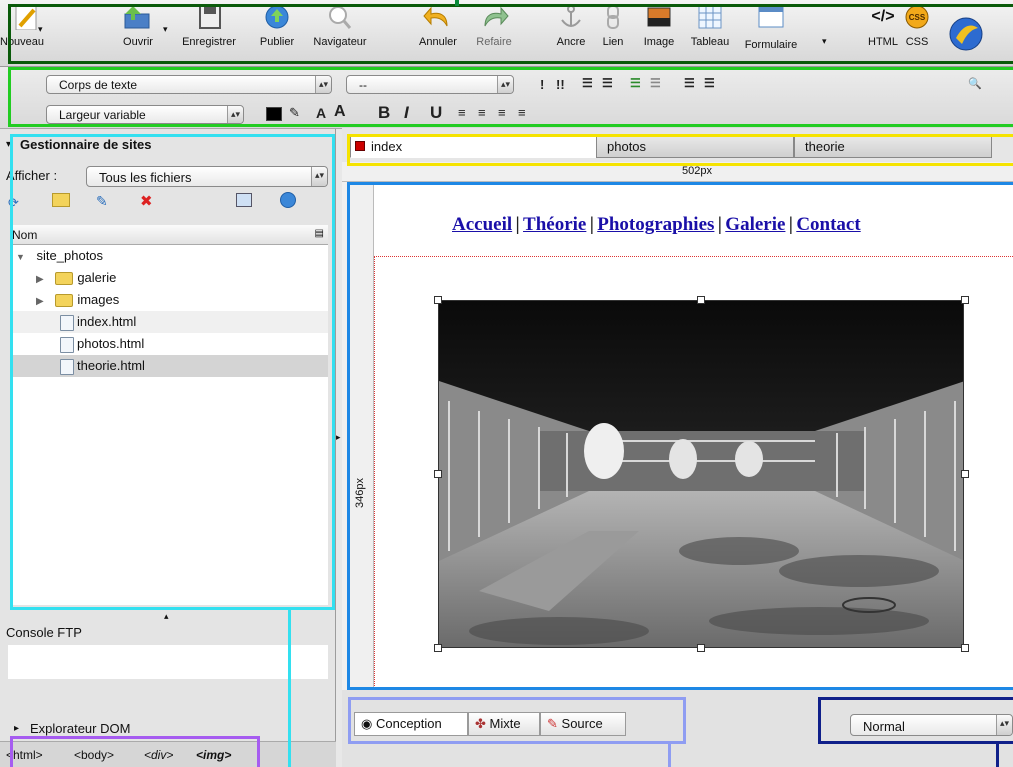 Image resolution: width=1013 pixels, height=767 pixels. What do you see at coordinates (384, 113) in the screenshot?
I see `bold-button: B` at bounding box center [384, 113].